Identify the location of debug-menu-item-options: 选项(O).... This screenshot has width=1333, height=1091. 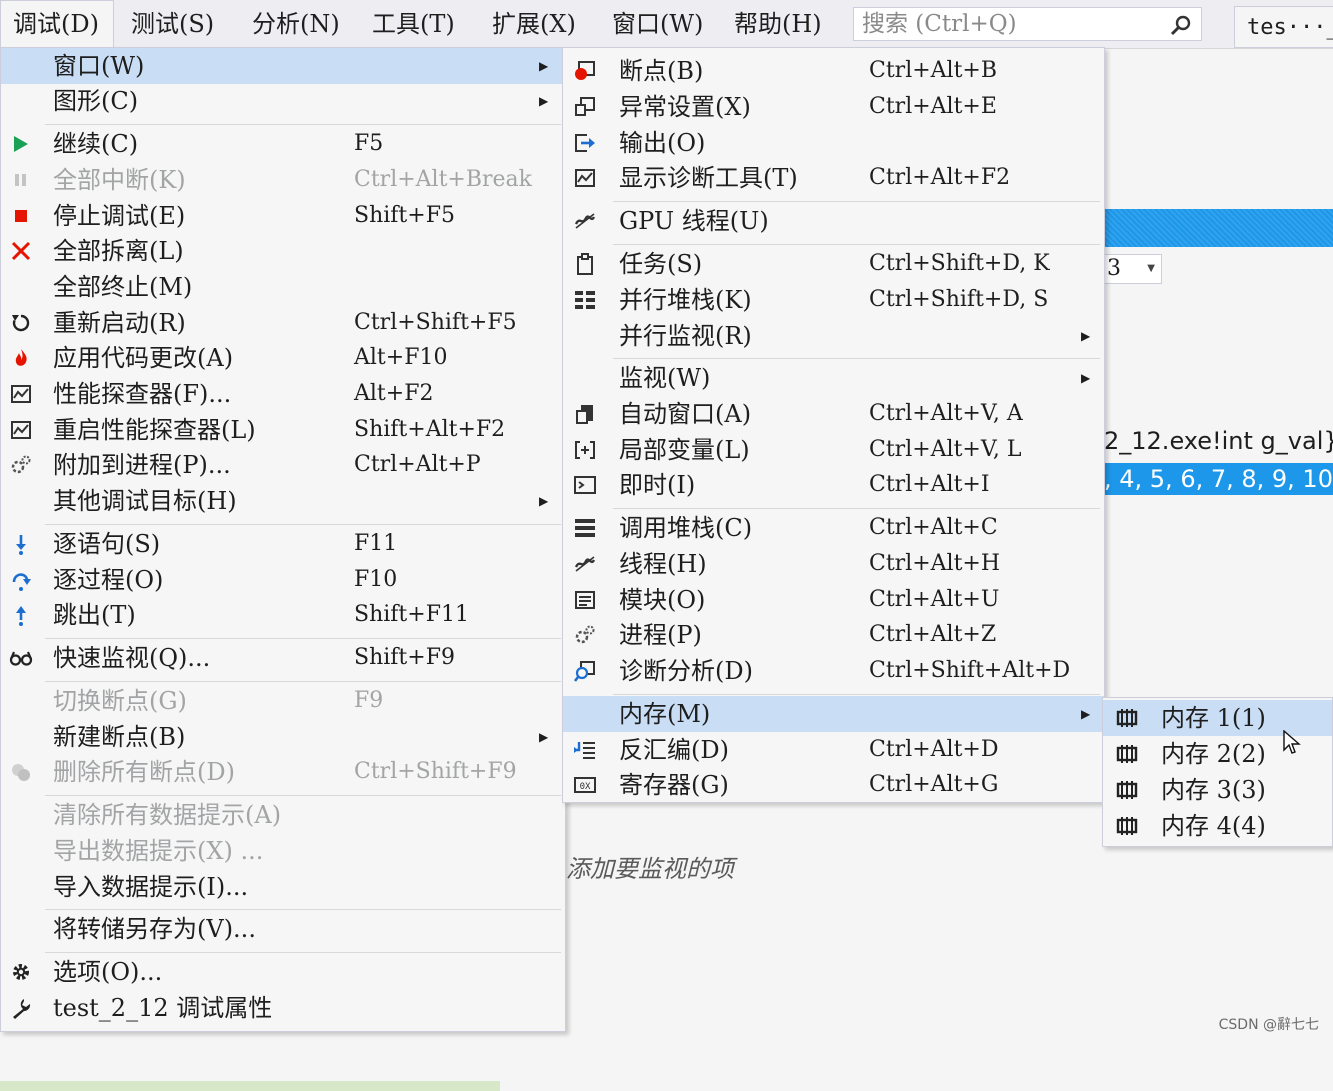
(283, 972).